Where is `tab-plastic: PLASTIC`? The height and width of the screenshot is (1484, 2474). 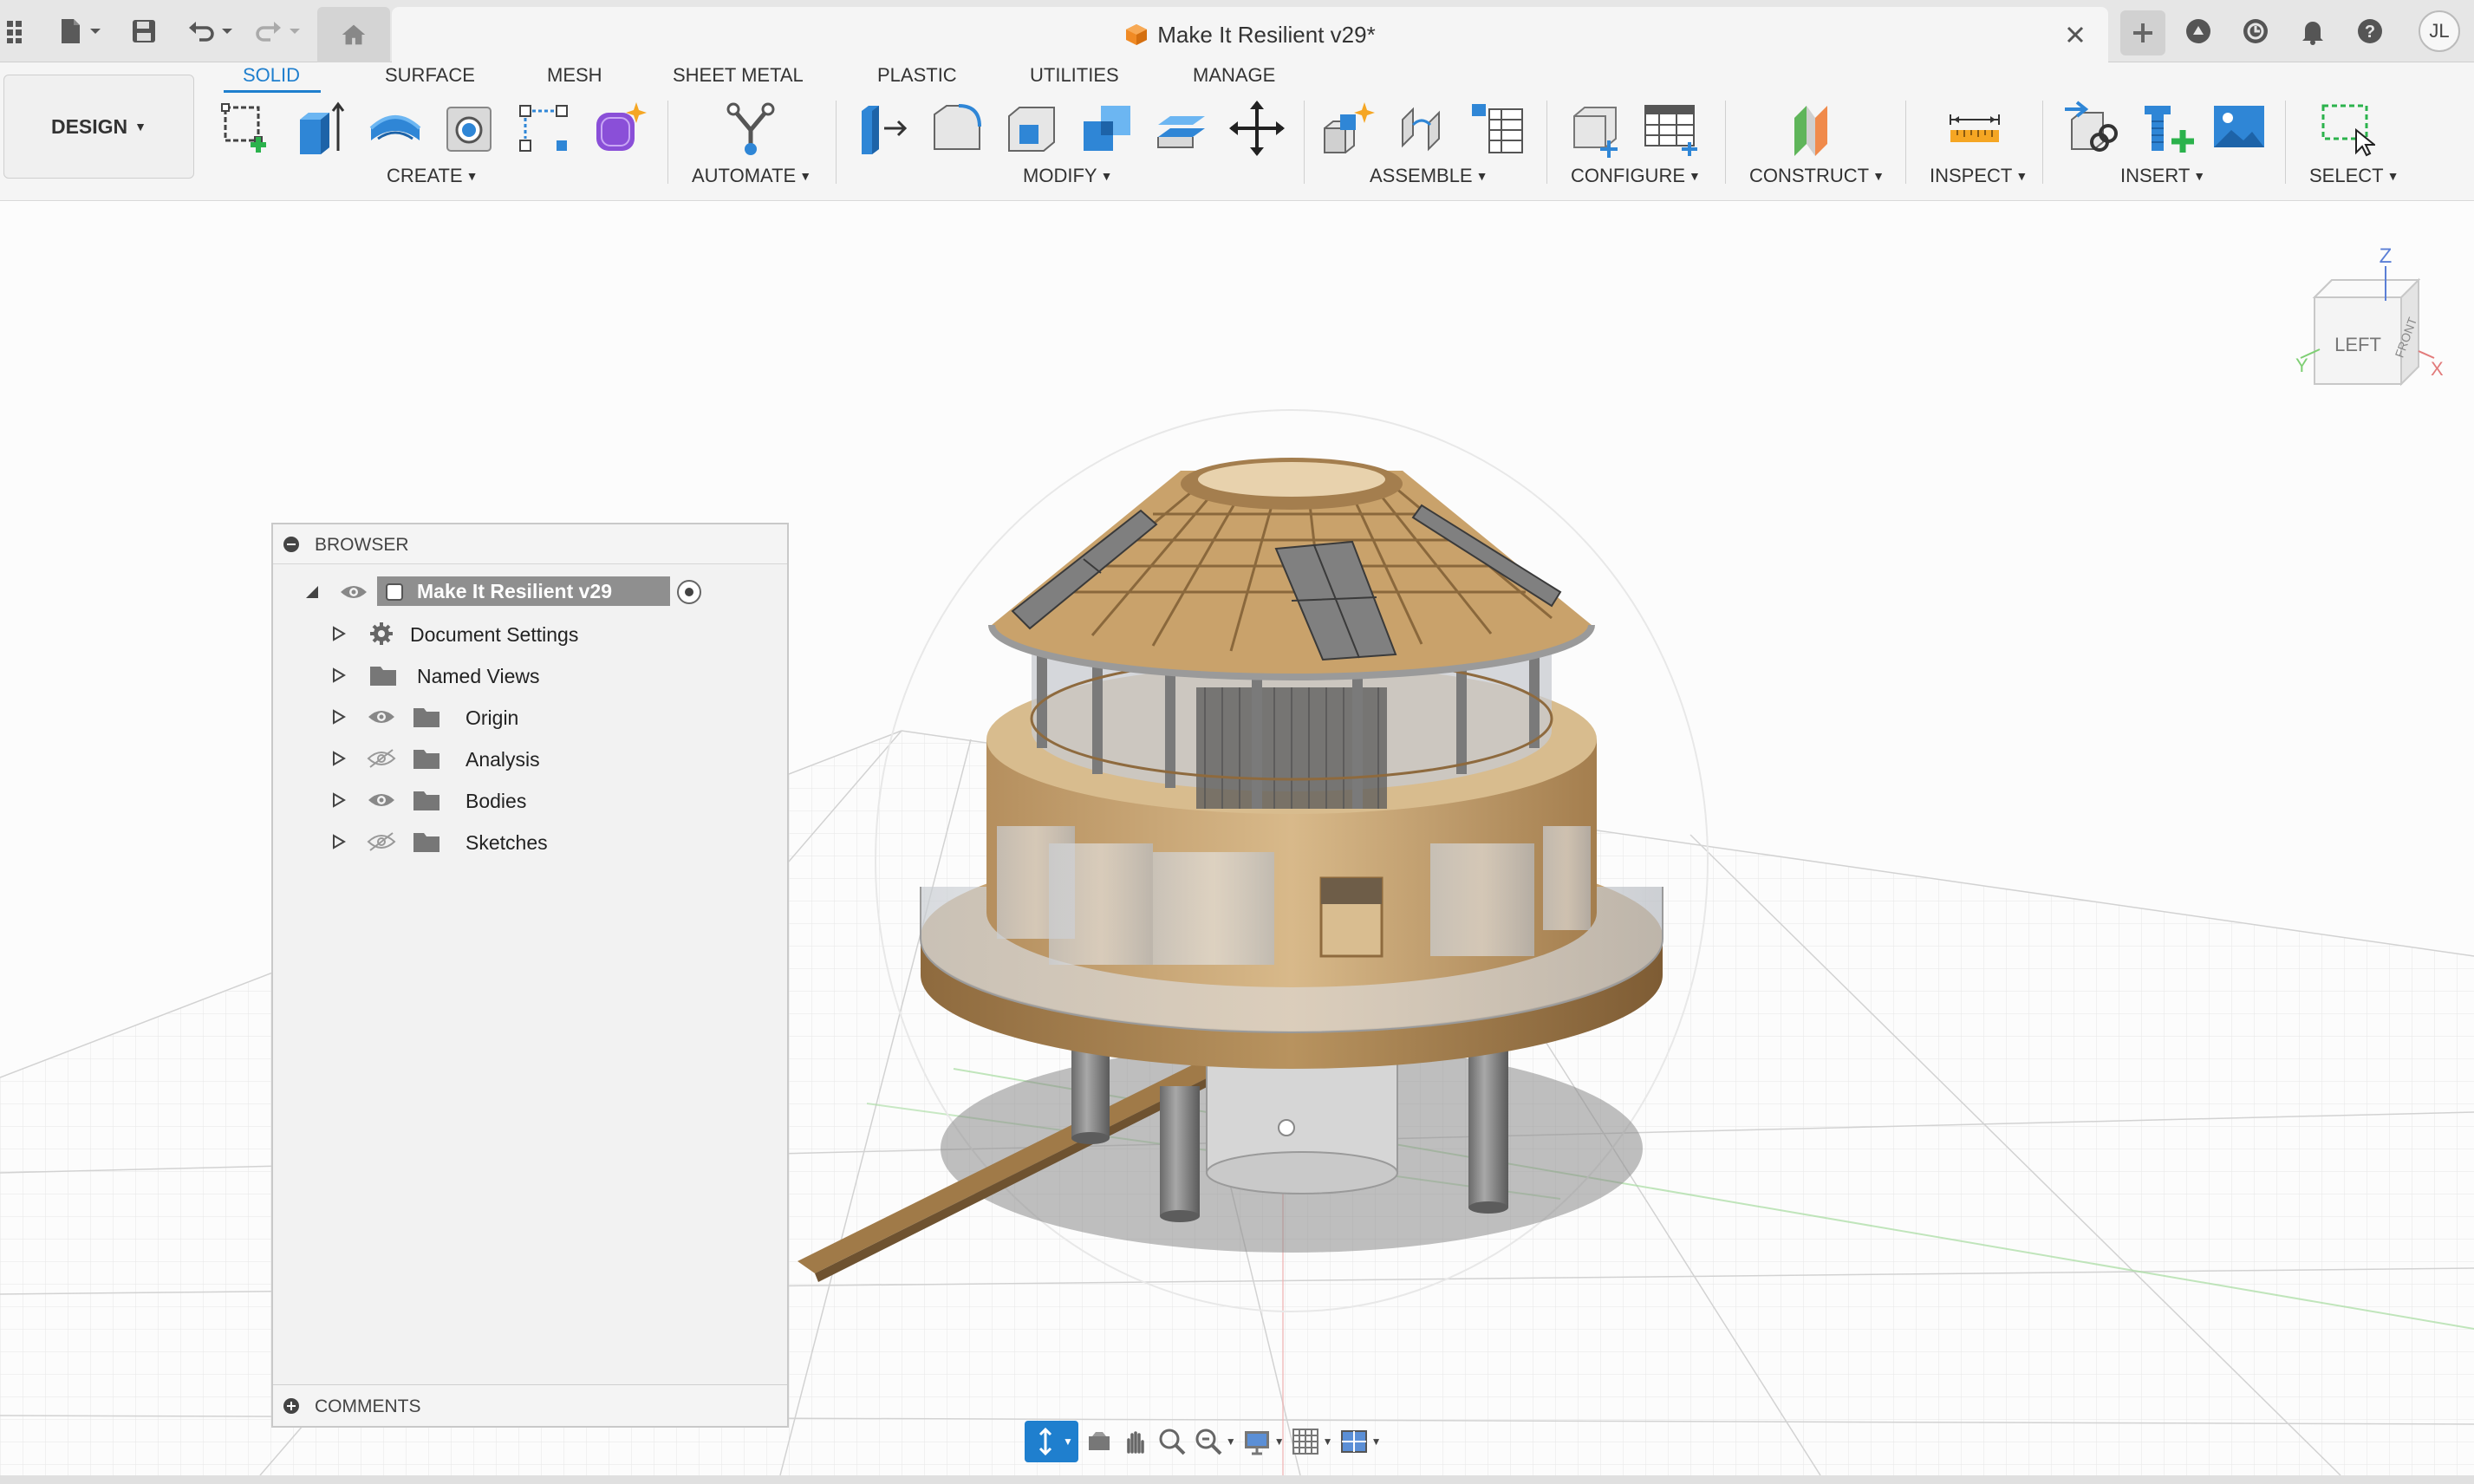 tab-plastic: PLASTIC is located at coordinates (917, 75).